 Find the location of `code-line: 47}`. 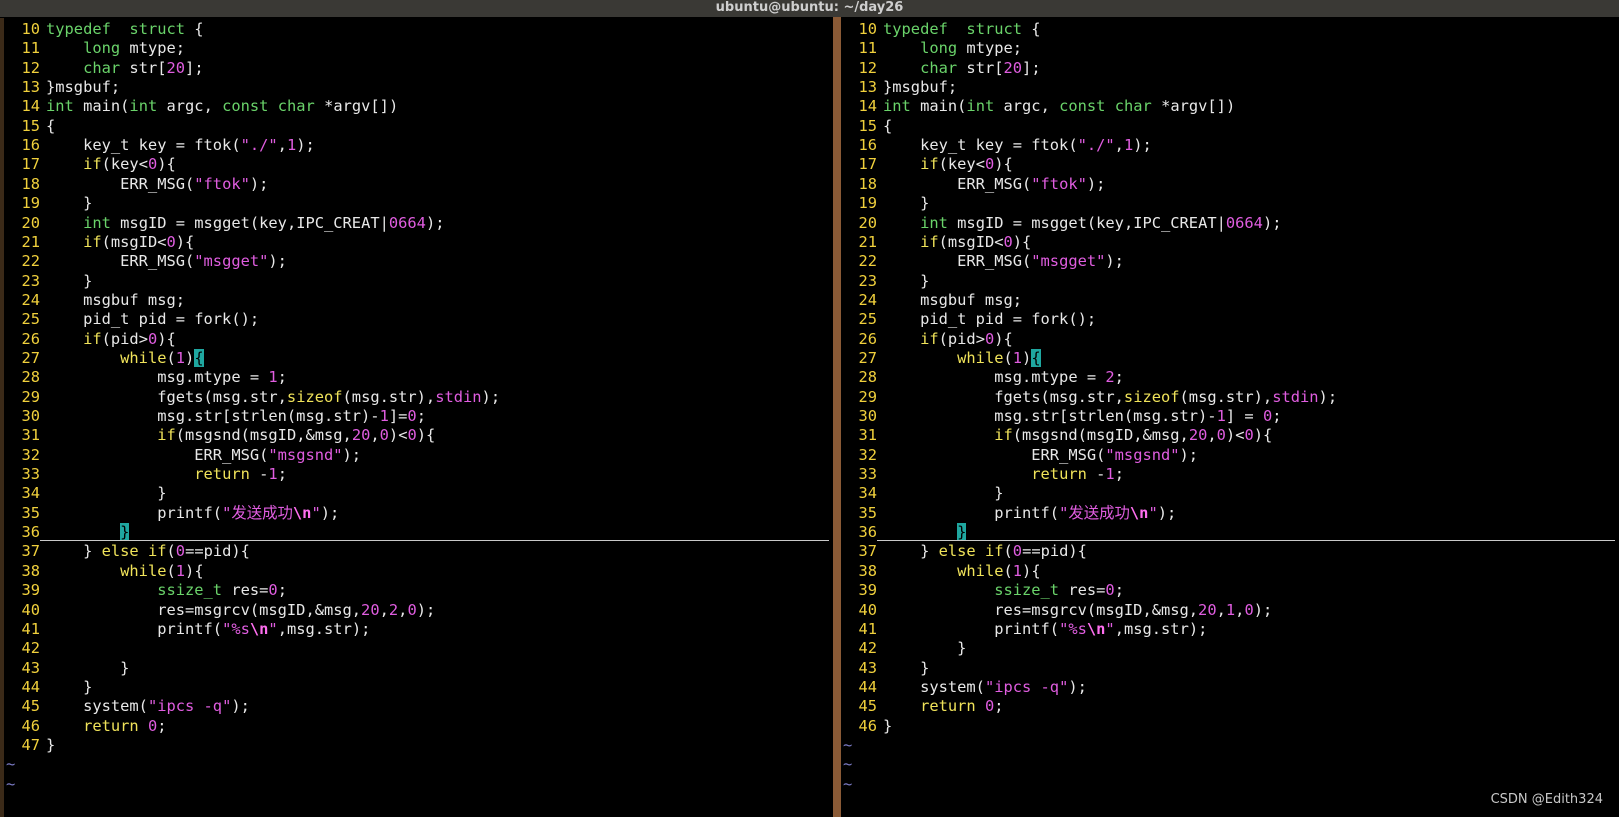

code-line: 47} is located at coordinates (29, 745).